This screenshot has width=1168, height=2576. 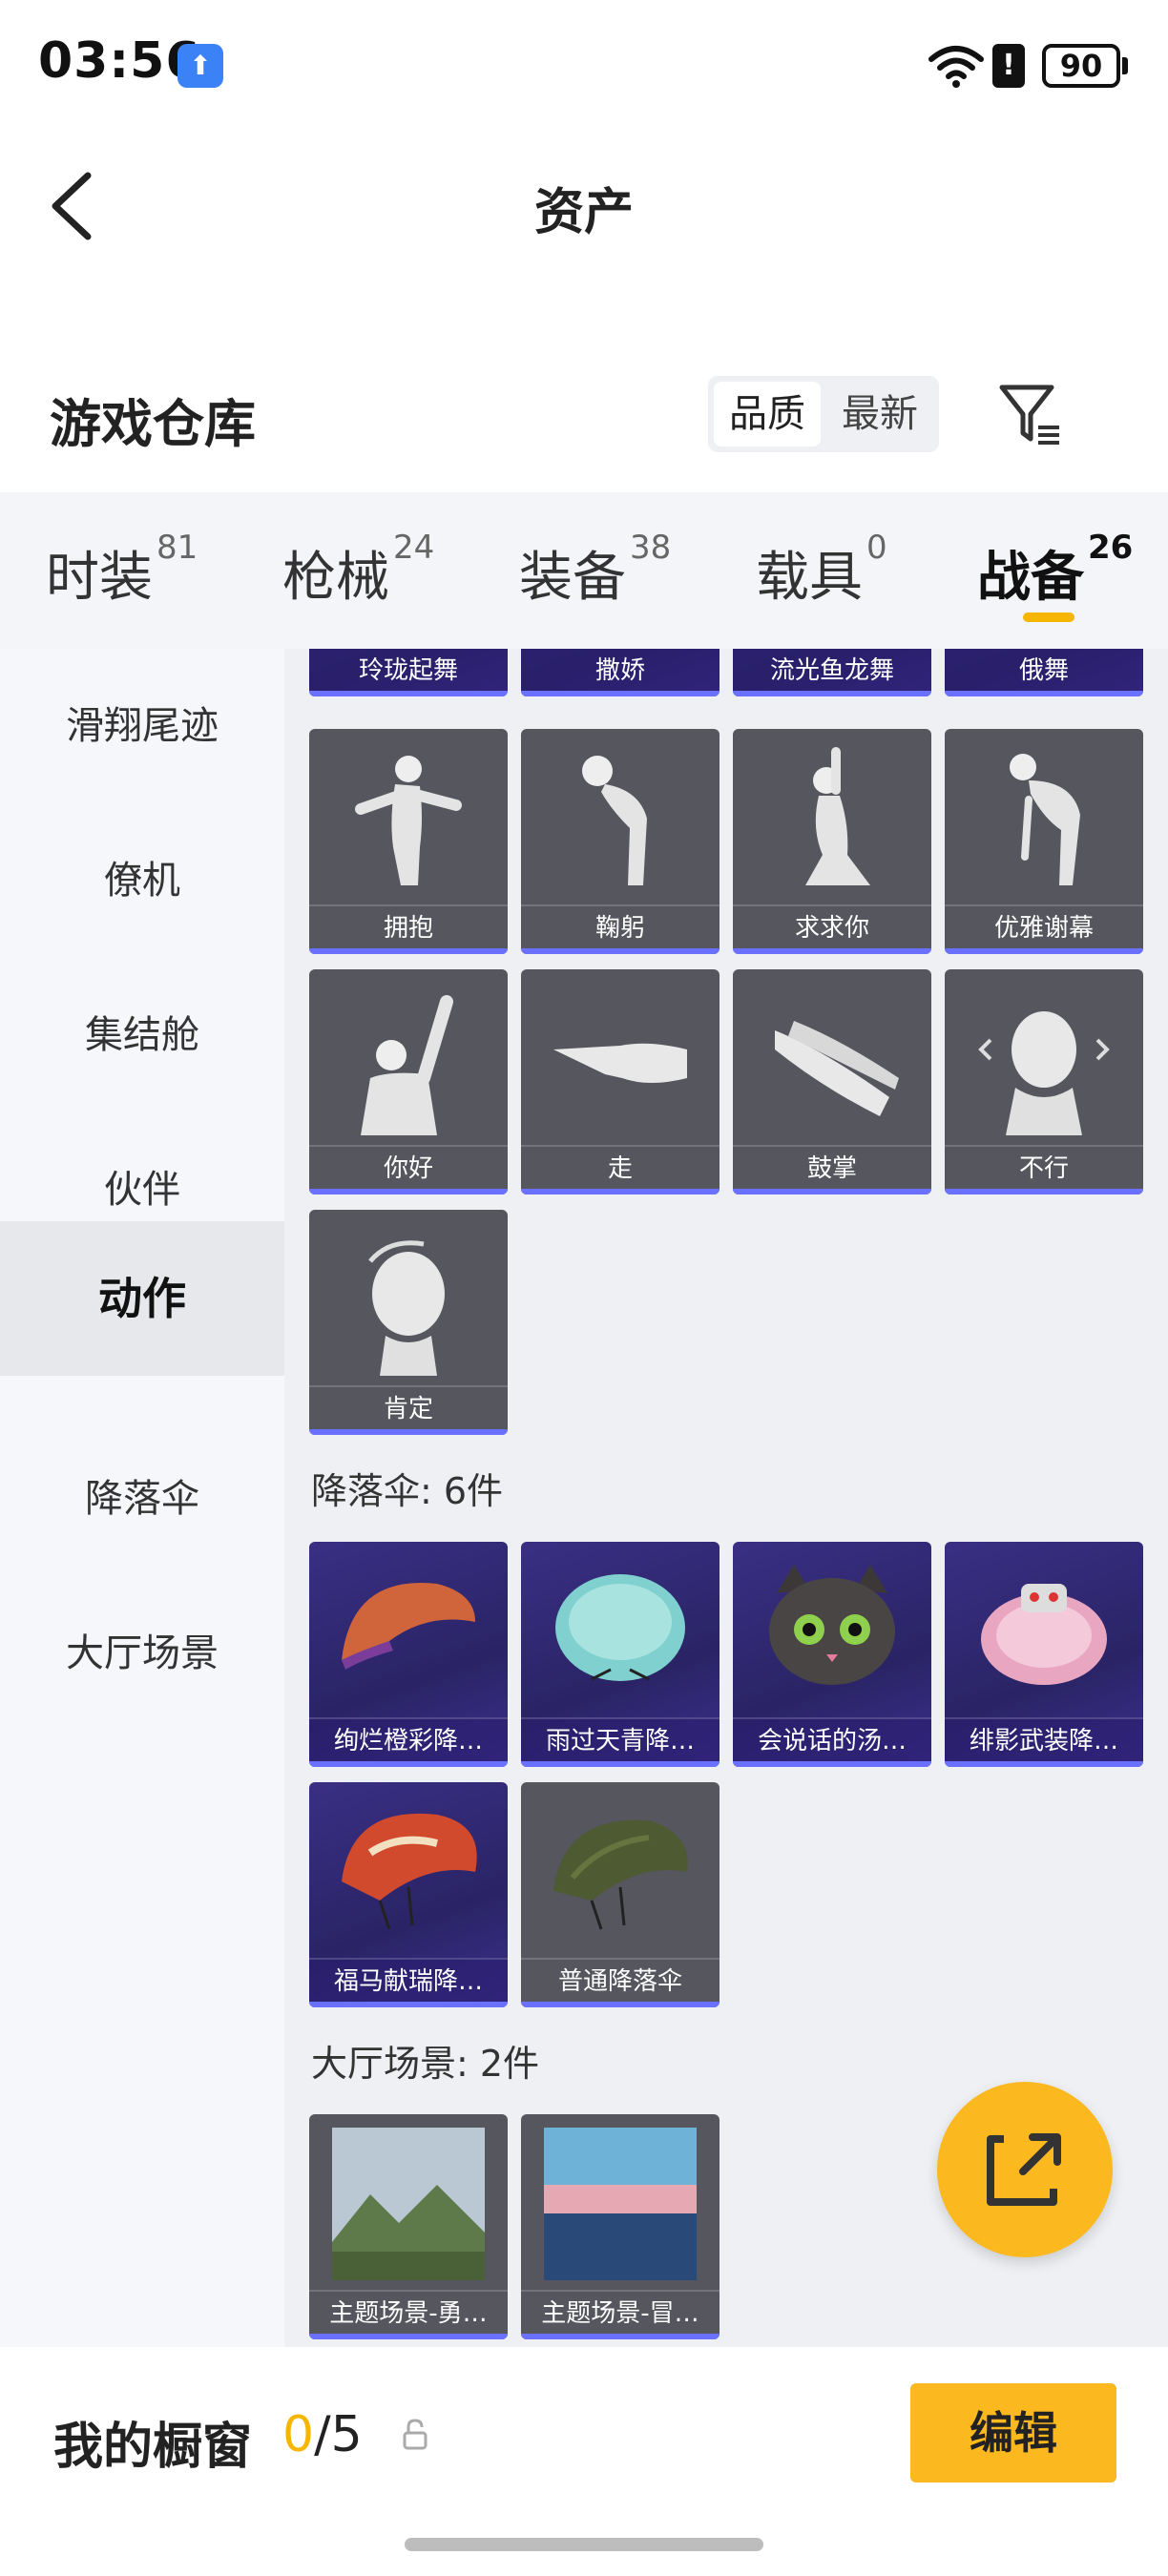 I want to click on item-label: 普通降落伞, so click(x=620, y=1980).